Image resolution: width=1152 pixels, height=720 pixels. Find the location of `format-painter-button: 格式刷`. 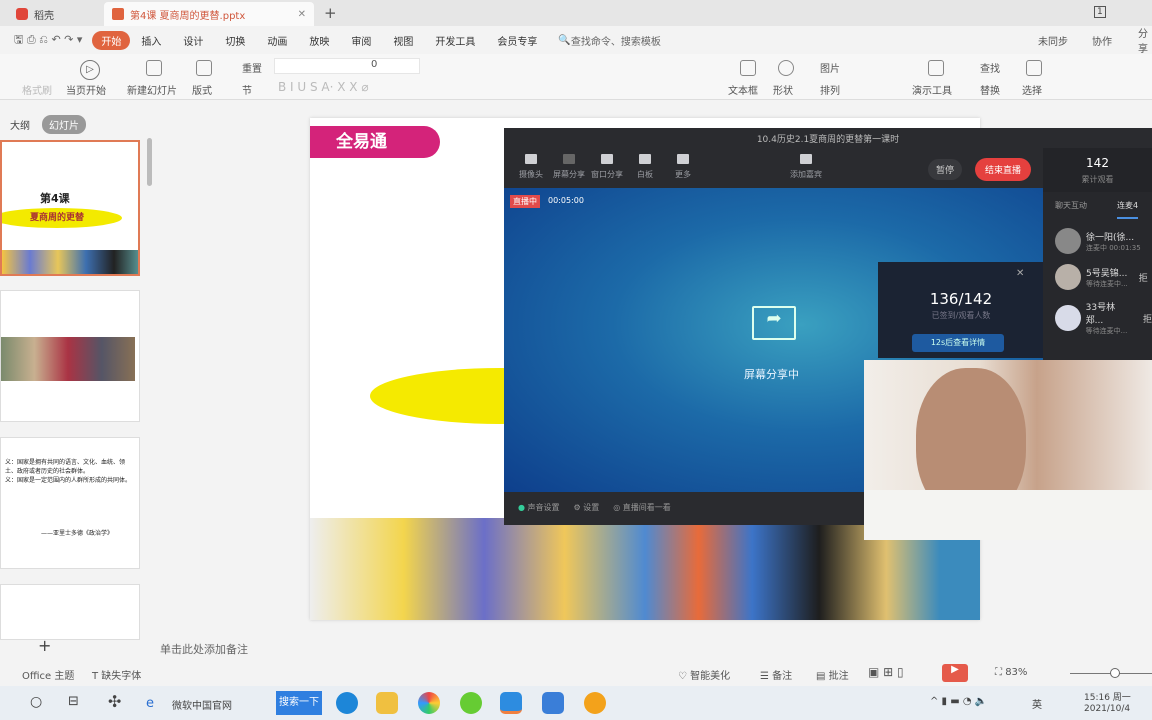

format-painter-button: 格式刷 is located at coordinates (37, 89).